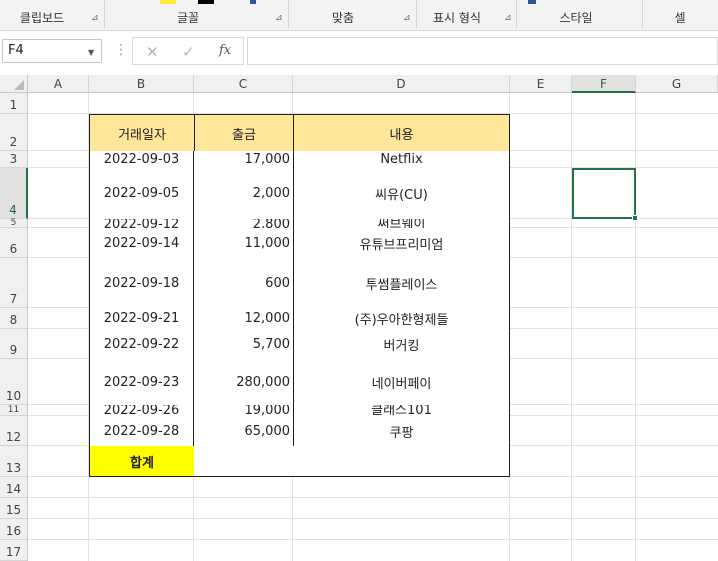 The height and width of the screenshot is (561, 718). Describe the element at coordinates (13, 299) in the screenshot. I see `row-number: 7` at that location.